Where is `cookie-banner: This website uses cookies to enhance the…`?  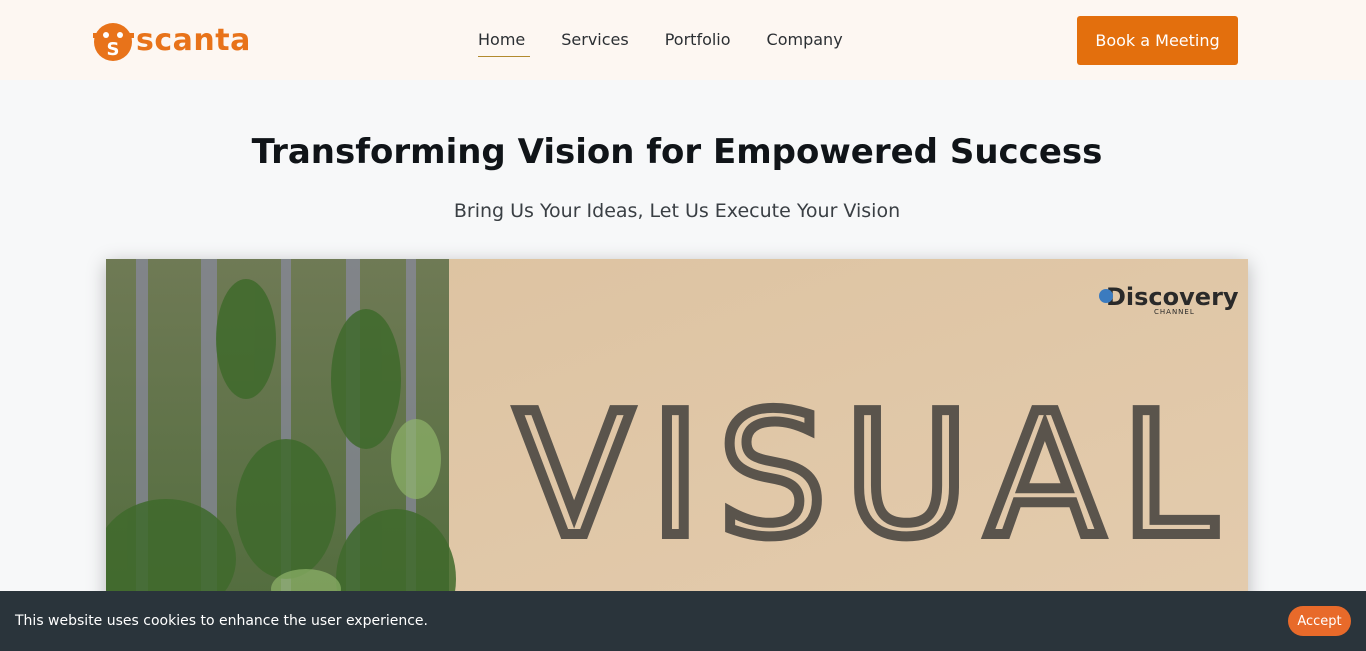
cookie-banner: This website uses cookies to enhance the… is located at coordinates (683, 621).